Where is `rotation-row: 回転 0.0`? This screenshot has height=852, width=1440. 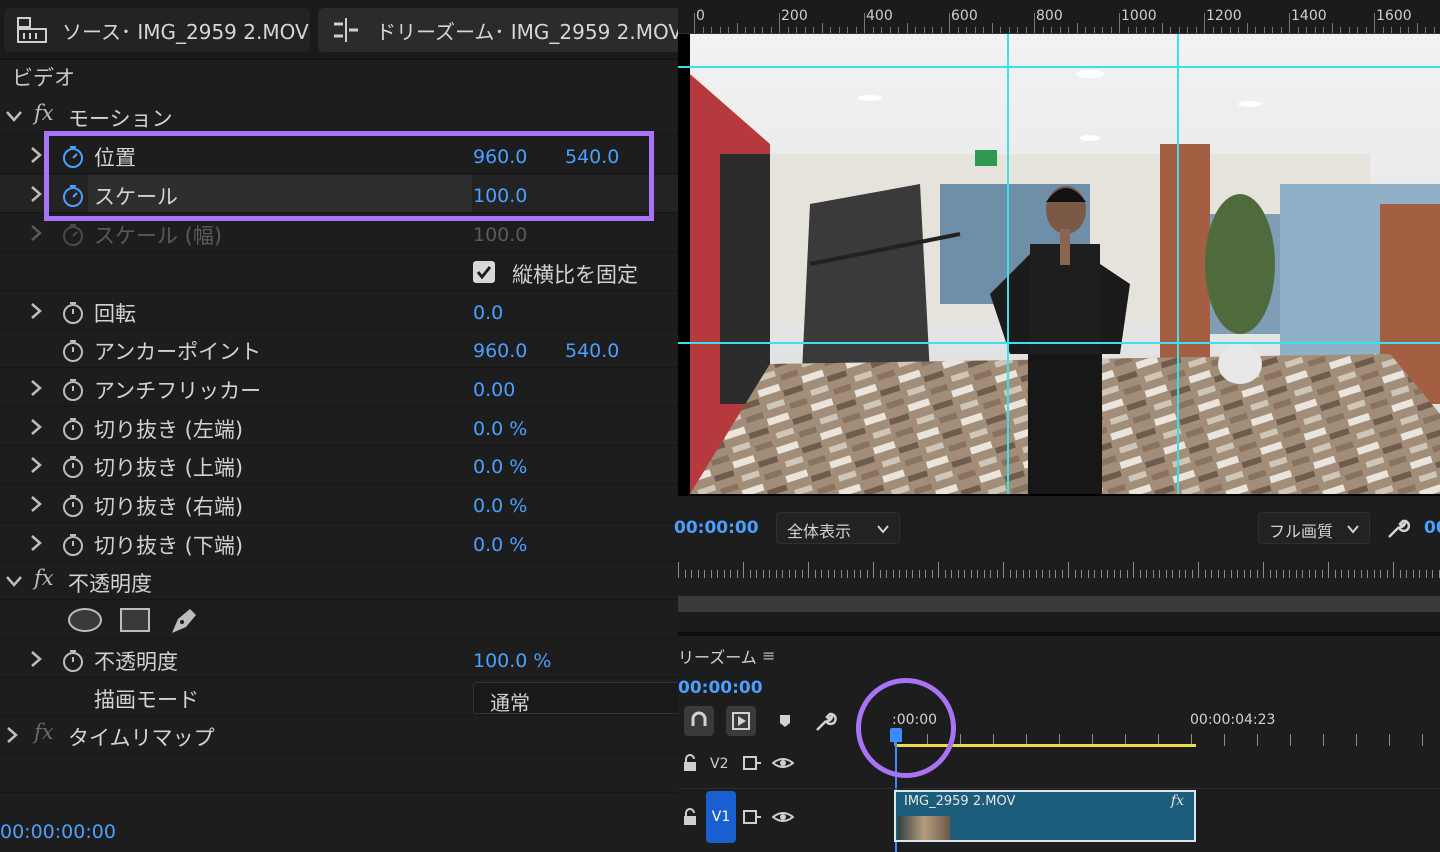
rotation-row: 回転 0.0 is located at coordinates (339, 311).